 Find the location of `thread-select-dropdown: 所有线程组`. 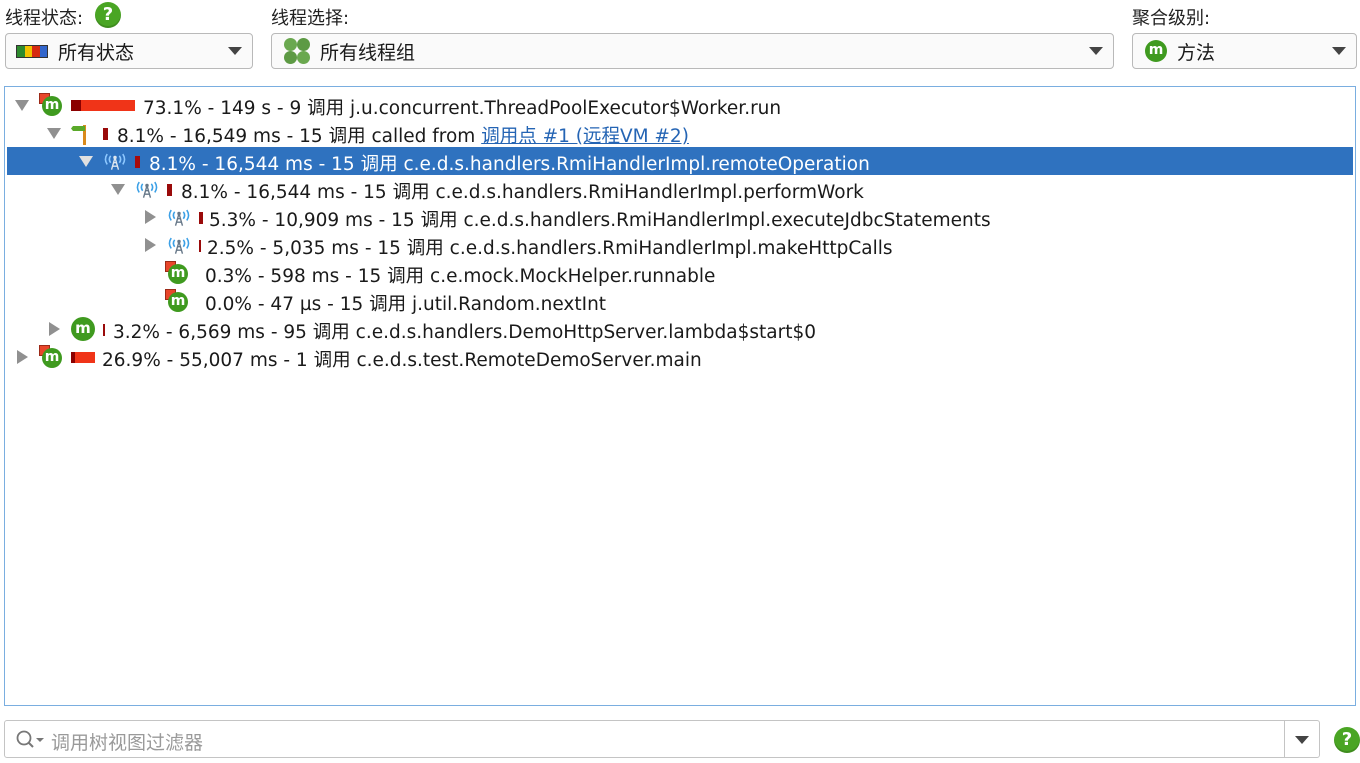

thread-select-dropdown: 所有线程组 is located at coordinates (692, 51).